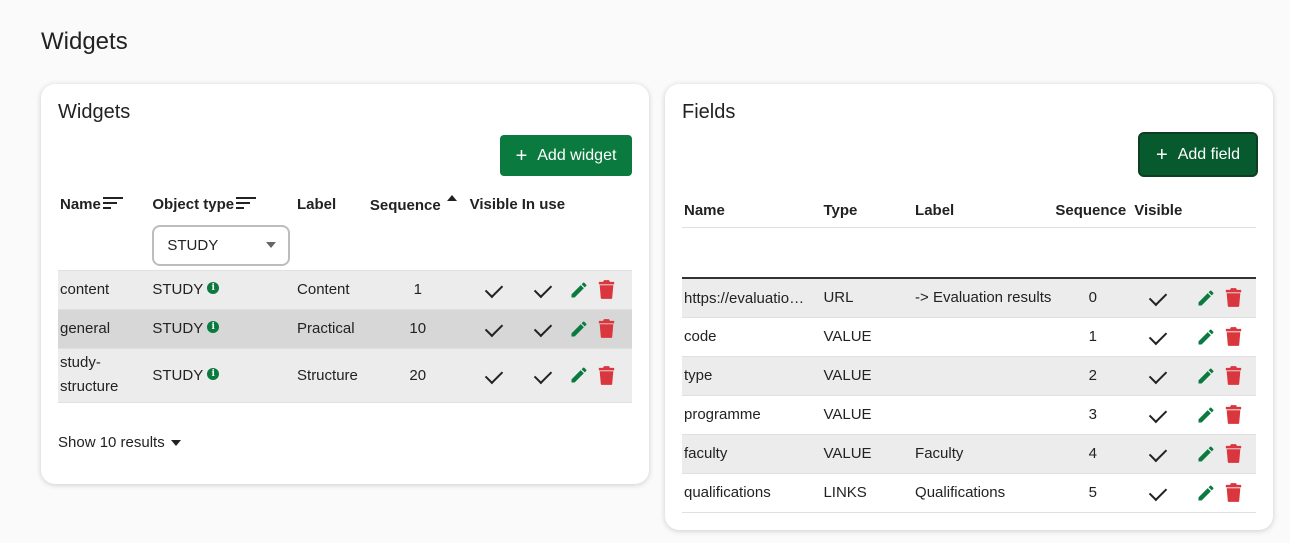  What do you see at coordinates (222, 204) in the screenshot?
I see `col-object-type: Object type` at bounding box center [222, 204].